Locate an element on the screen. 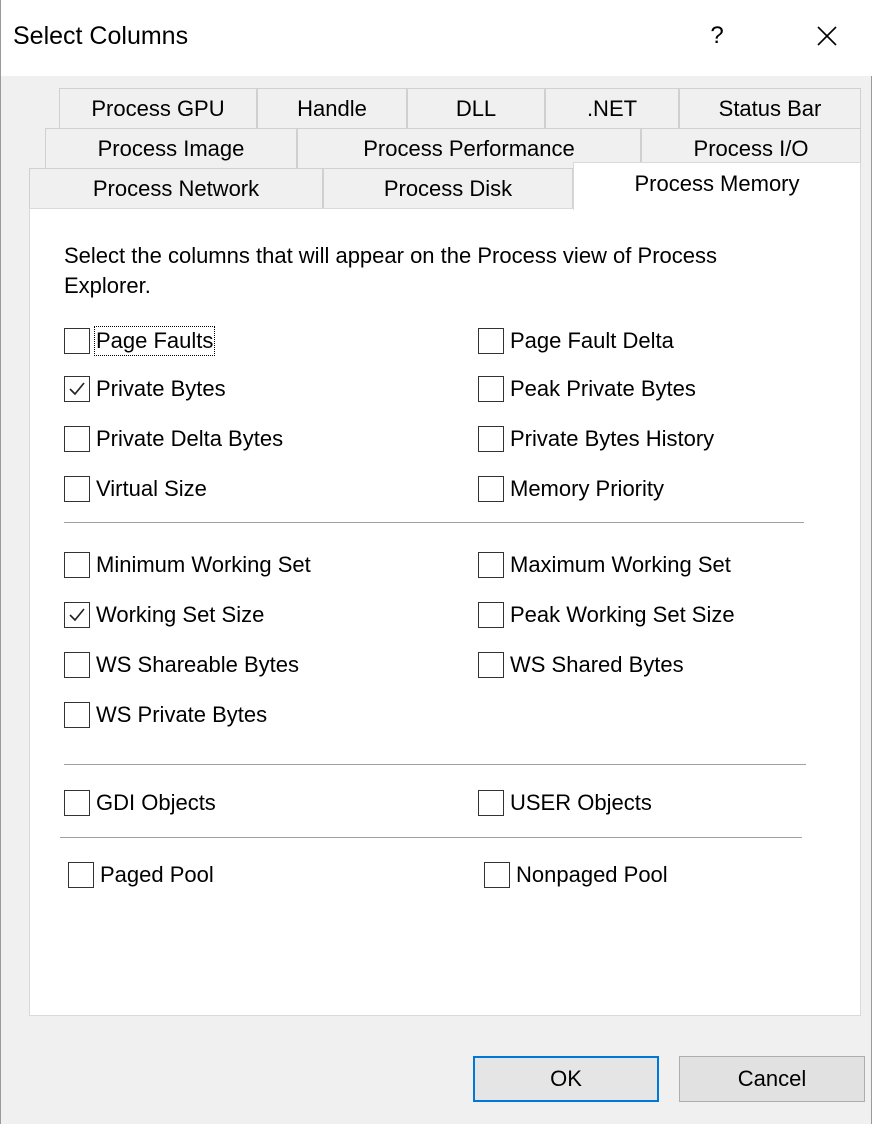 The width and height of the screenshot is (872, 1124). tab-process-gpu: Process GPU is located at coordinates (158, 108).